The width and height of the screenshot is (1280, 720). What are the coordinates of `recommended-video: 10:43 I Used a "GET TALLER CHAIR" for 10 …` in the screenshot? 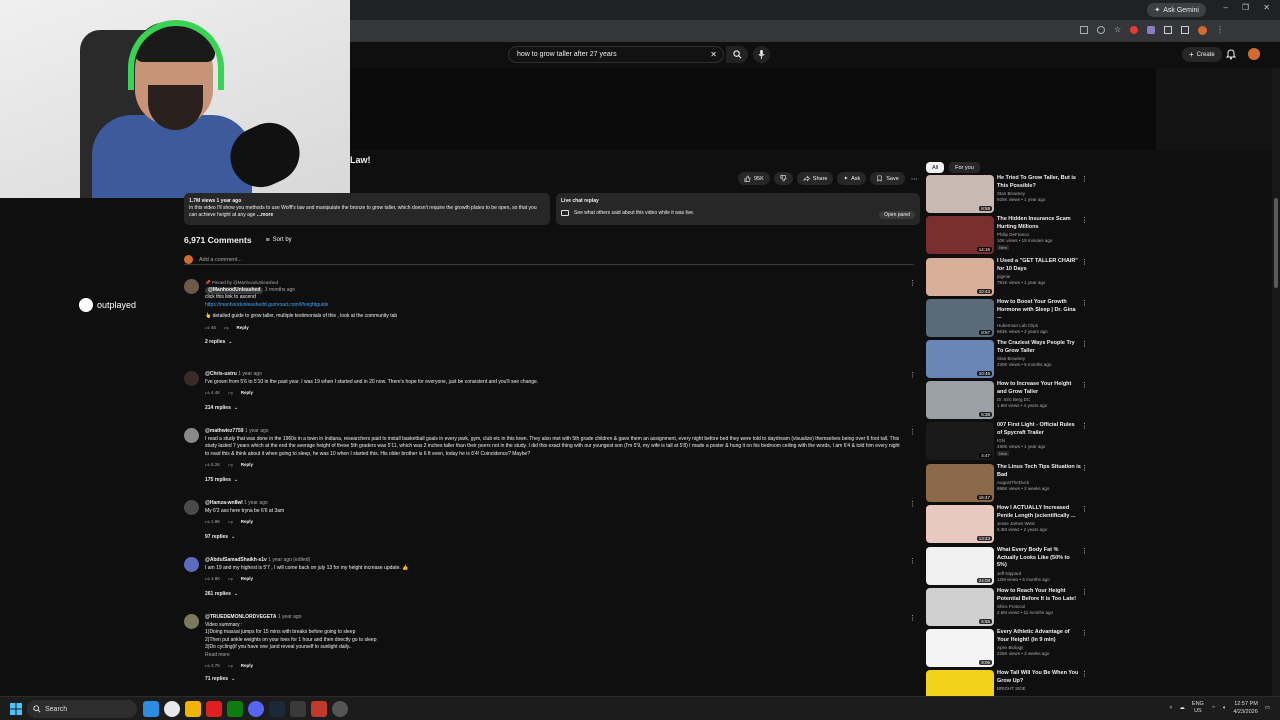 It's located at (1007, 278).